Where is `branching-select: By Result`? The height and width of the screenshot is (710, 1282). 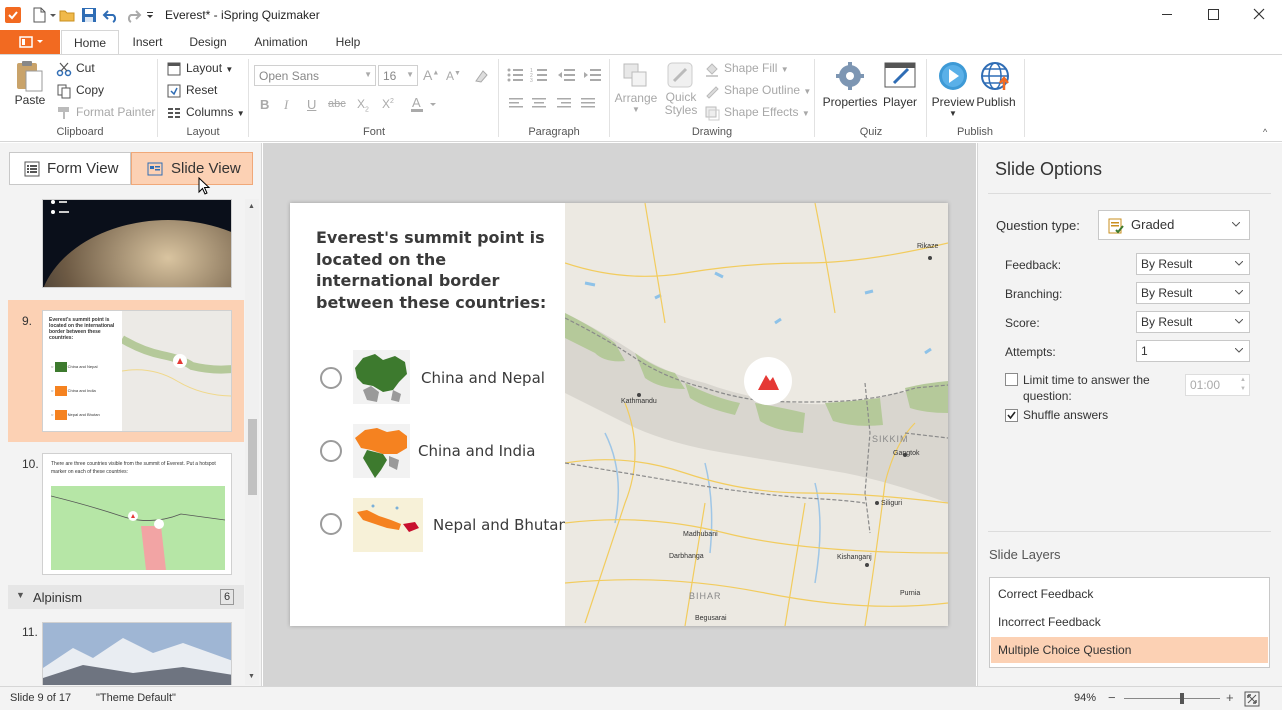
branching-select: By Result is located at coordinates (1193, 293).